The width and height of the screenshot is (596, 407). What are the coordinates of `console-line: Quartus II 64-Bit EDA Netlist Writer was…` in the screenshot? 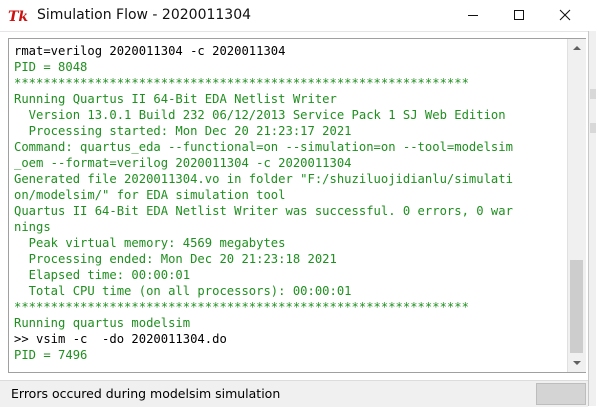 It's located at (263, 211).